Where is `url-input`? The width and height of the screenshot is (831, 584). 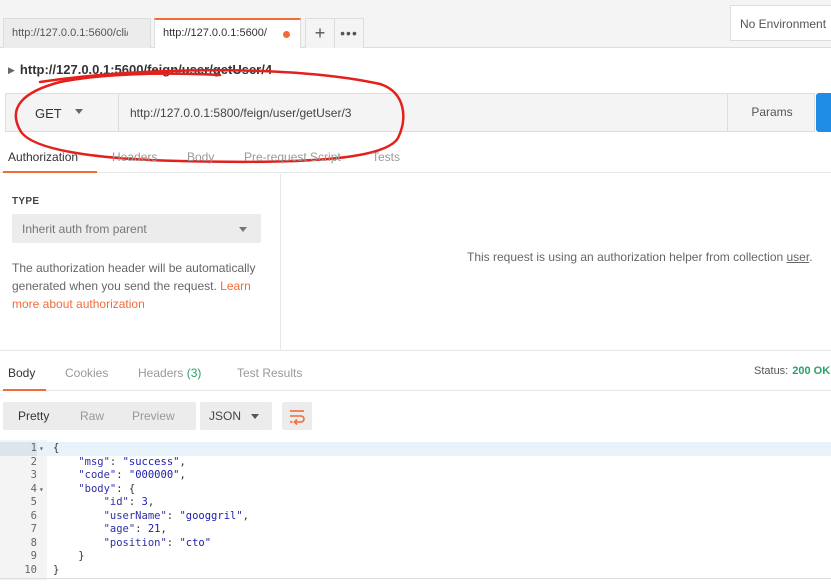 url-input is located at coordinates (423, 112).